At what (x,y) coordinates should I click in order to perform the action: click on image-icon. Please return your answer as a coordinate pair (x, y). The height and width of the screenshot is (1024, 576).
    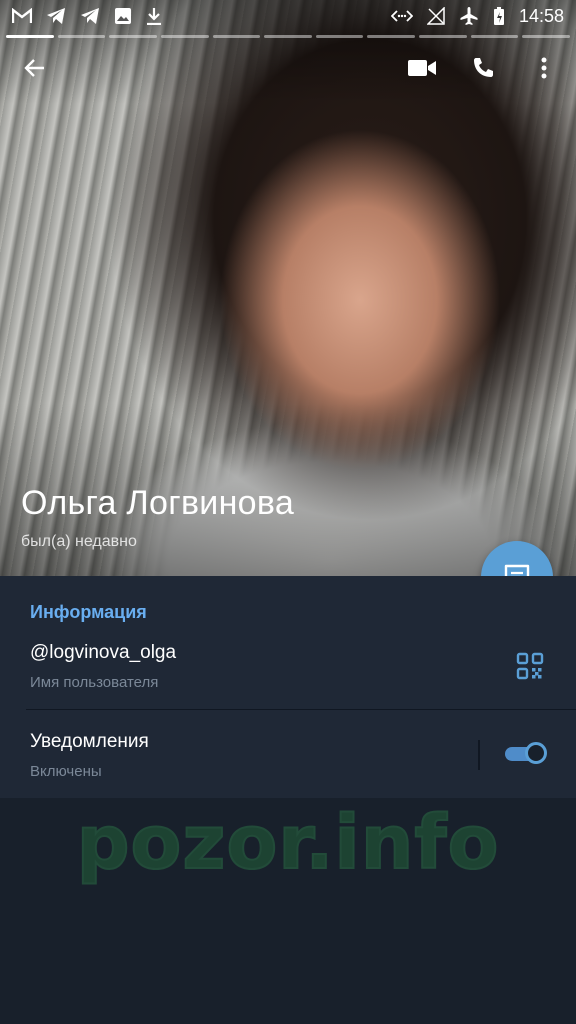
    Looking at the image, I should click on (123, 16).